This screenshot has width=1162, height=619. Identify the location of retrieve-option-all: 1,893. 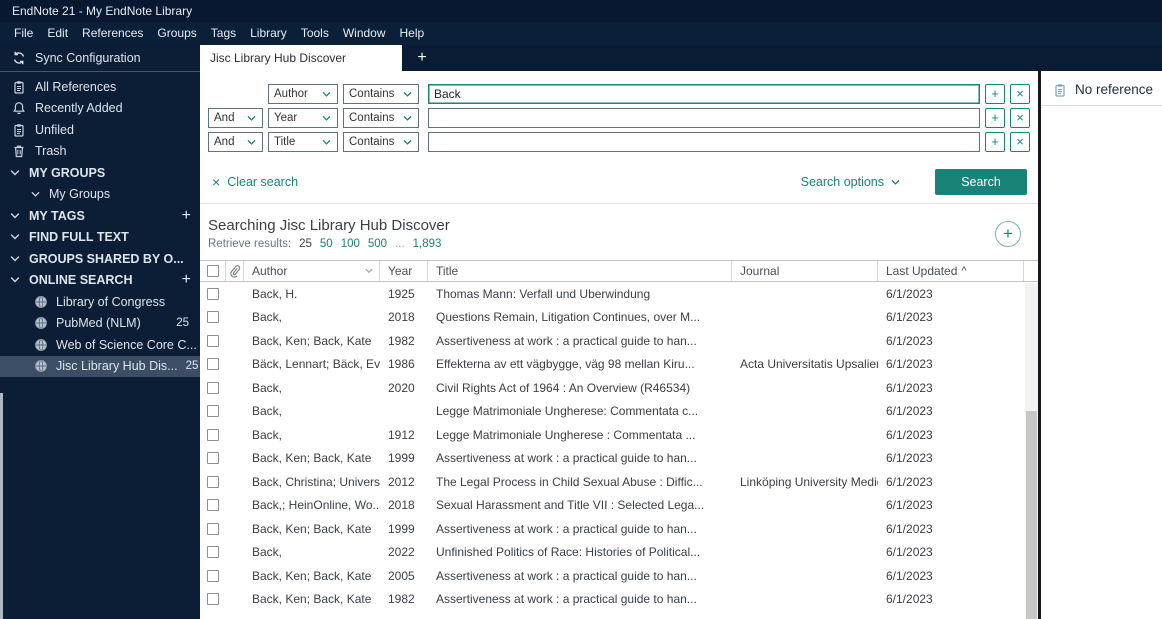
(427, 244).